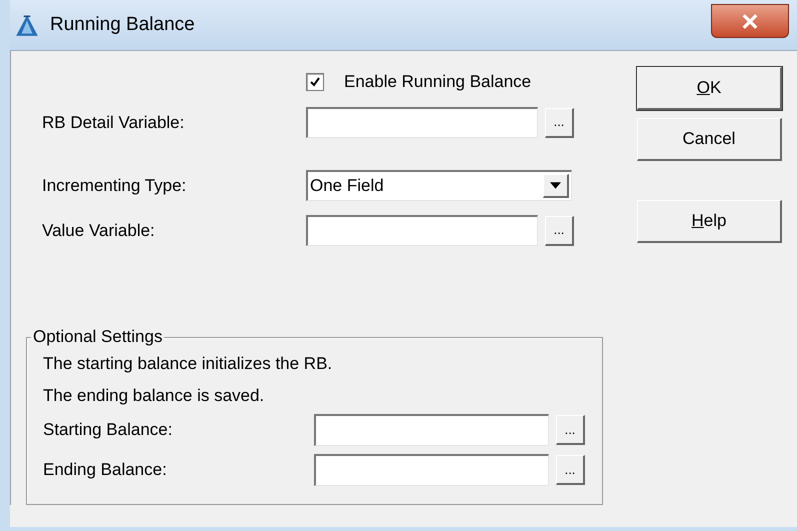 The height and width of the screenshot is (531, 797). Describe the element at coordinates (113, 122) in the screenshot. I see `field-label: RB Detail Variable:` at that location.